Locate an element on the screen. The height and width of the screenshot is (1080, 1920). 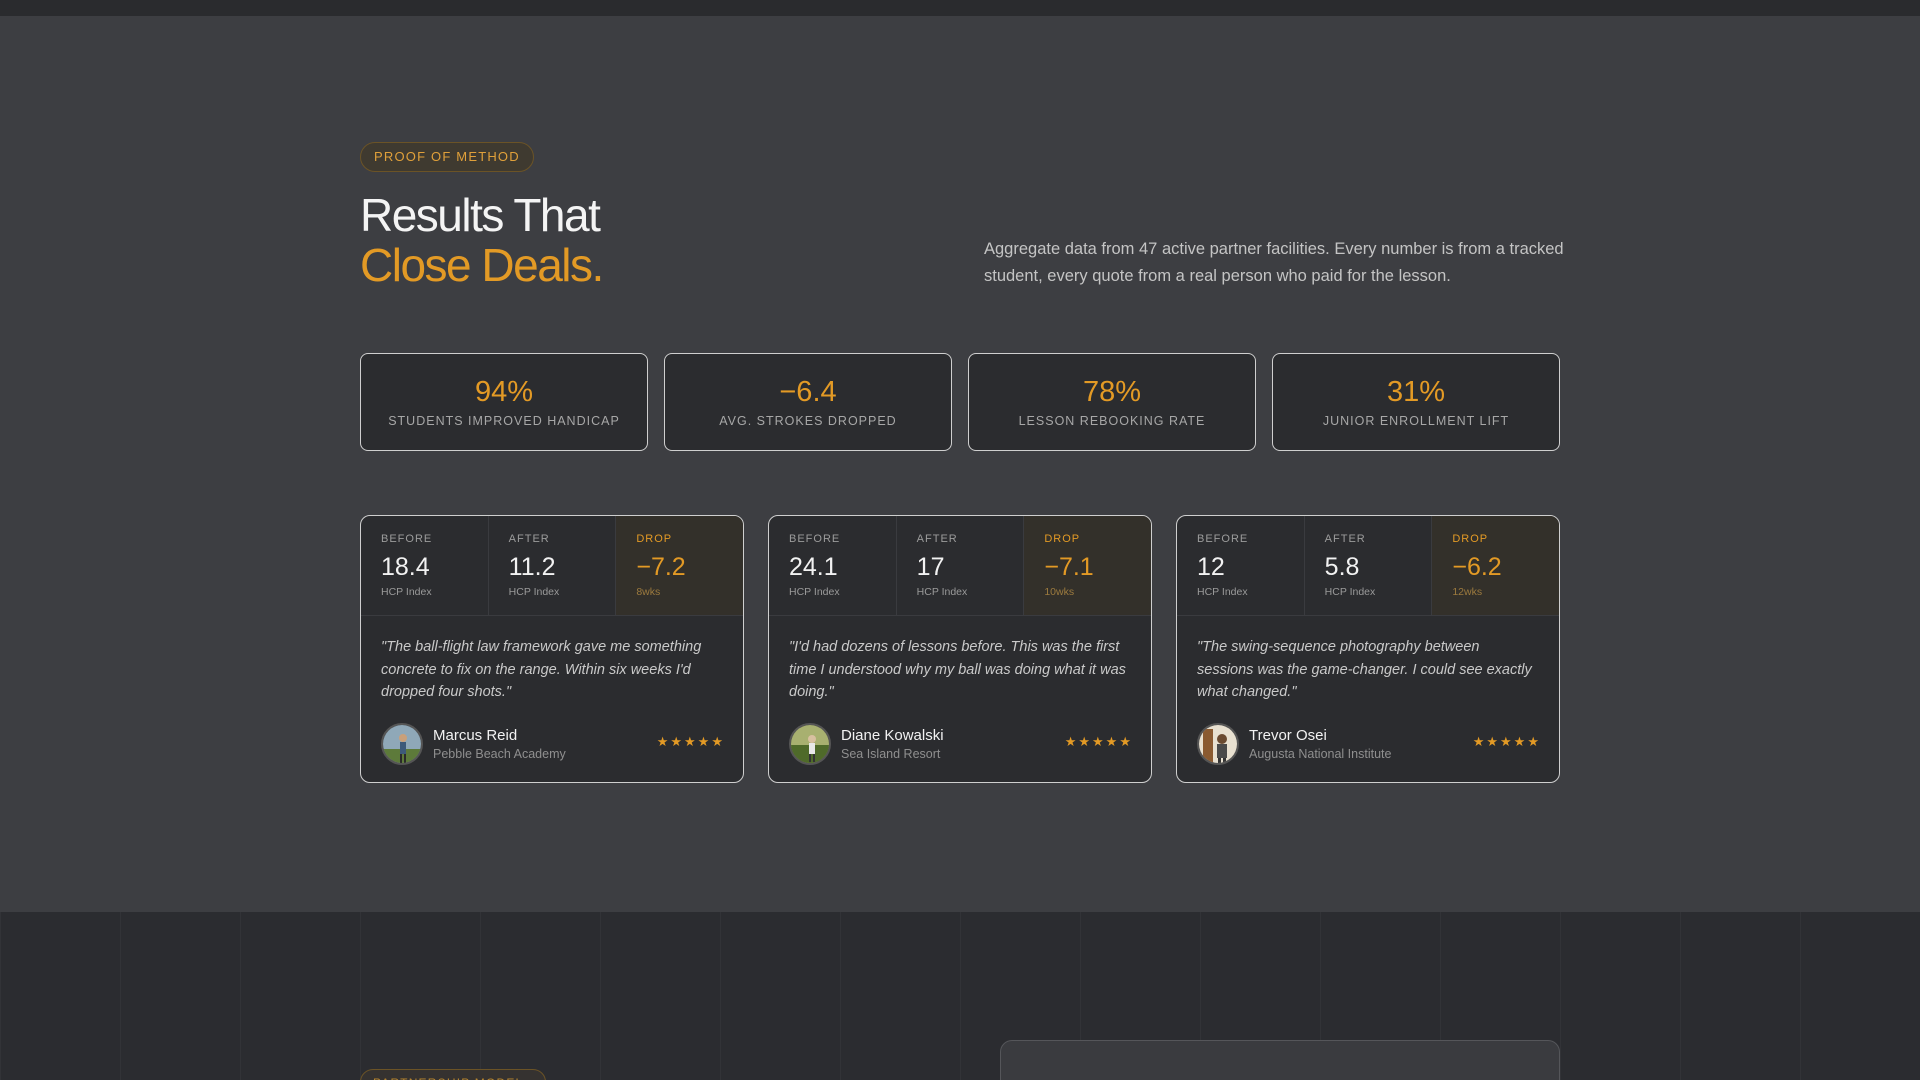
after-metric: AFTER 11.2 HCP Index is located at coordinates (553, 565).